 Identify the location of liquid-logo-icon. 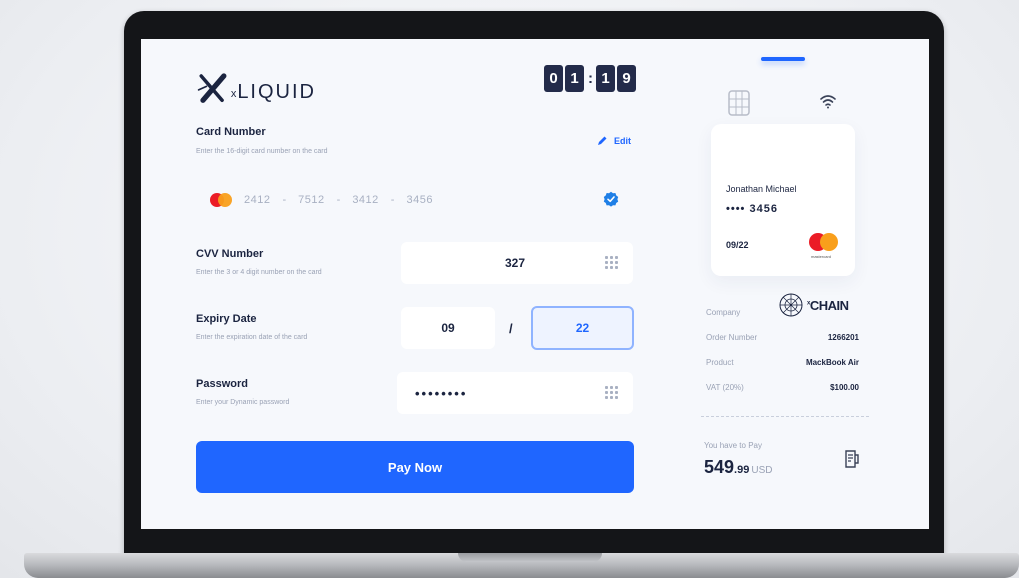
(212, 88).